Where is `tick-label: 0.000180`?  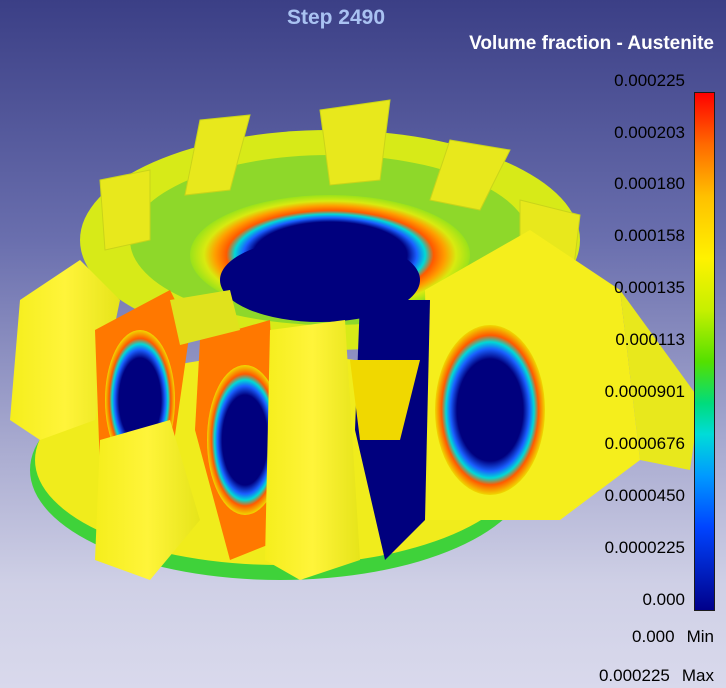 tick-label: 0.000180 is located at coordinates (649, 183).